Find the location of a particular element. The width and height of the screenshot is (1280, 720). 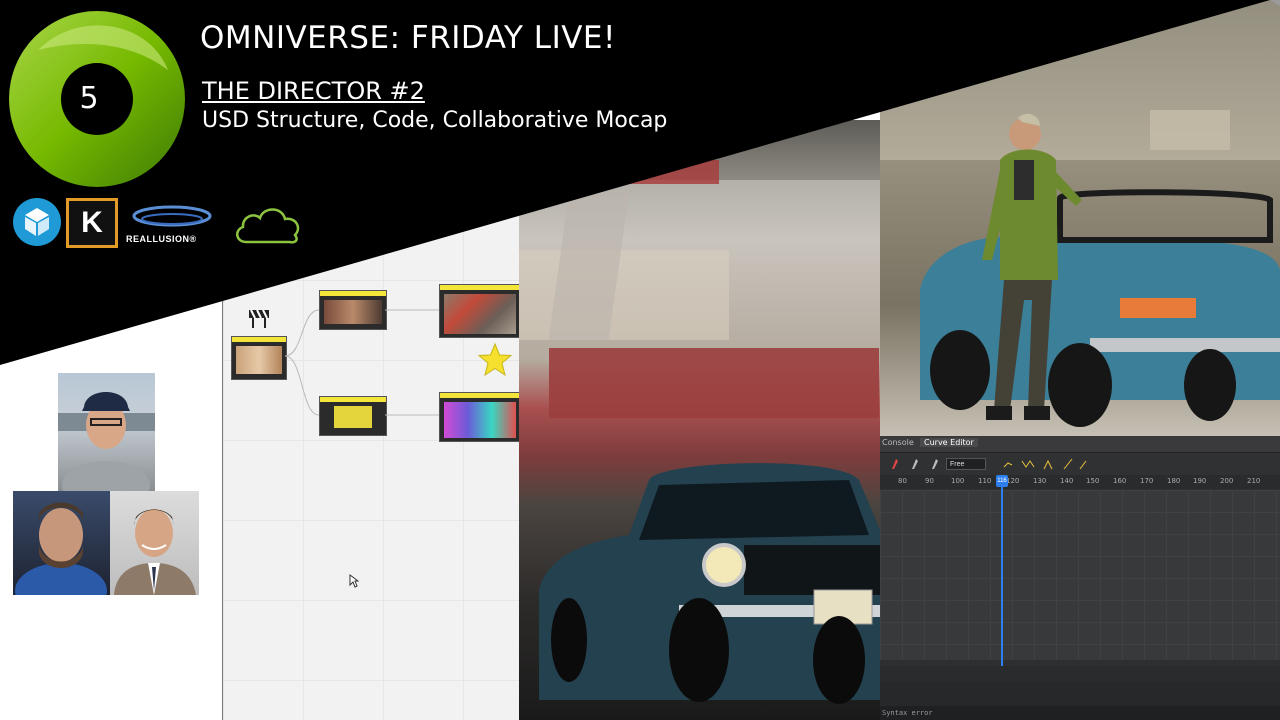

tab-console: Console is located at coordinates (898, 442).